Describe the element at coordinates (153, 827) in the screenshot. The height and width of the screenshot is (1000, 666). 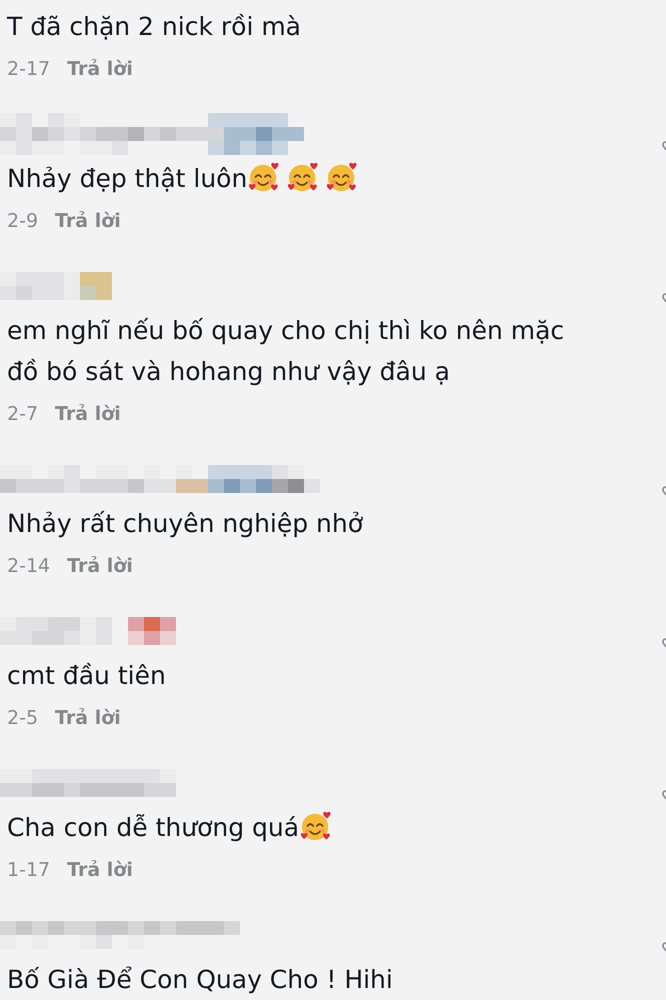
I see `comment-text: Cha con dễ thương quá` at that location.